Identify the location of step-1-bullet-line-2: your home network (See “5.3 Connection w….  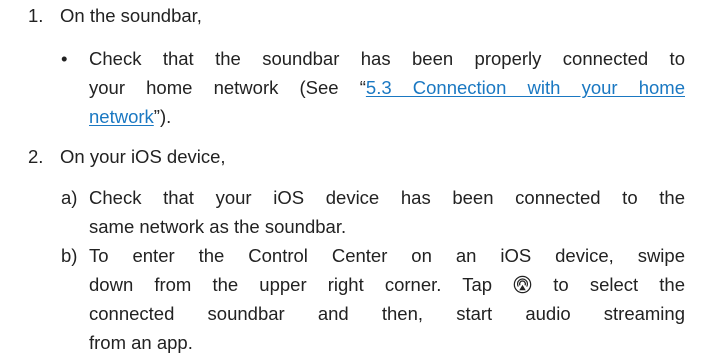
(387, 88).